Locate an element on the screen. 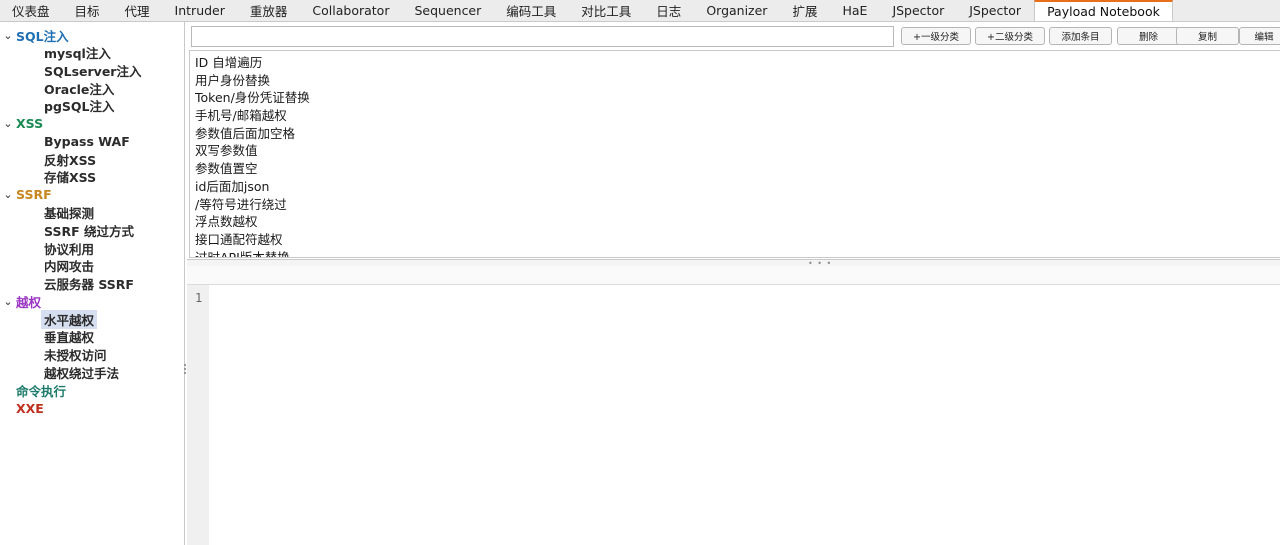  tab-4: 重放器 is located at coordinates (269, 10).